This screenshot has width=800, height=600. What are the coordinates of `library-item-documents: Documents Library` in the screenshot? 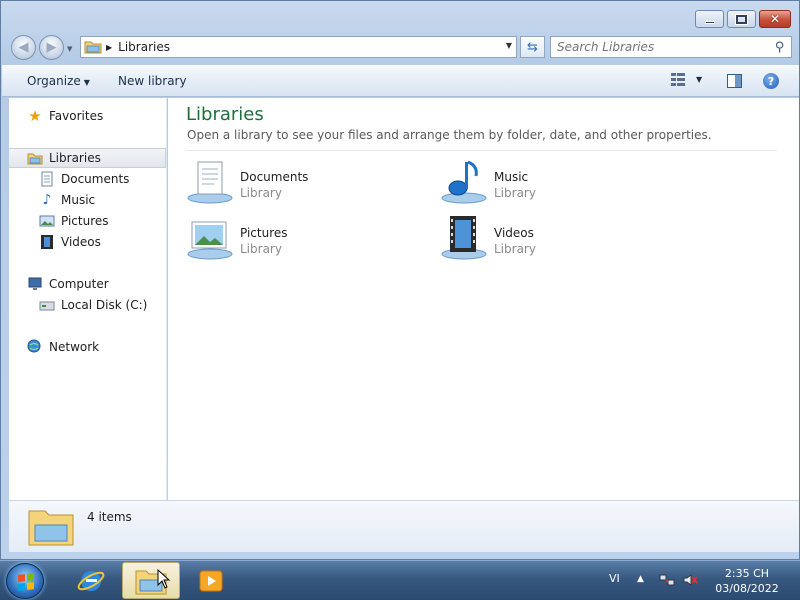 It's located at (296, 182).